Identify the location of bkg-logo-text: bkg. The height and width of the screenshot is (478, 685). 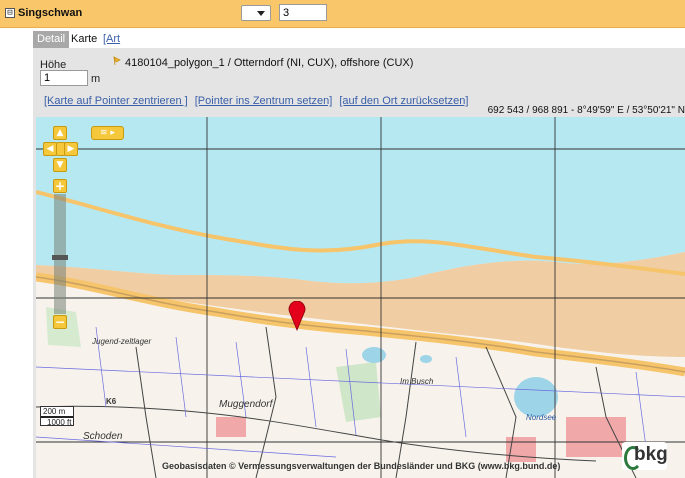
(651, 454).